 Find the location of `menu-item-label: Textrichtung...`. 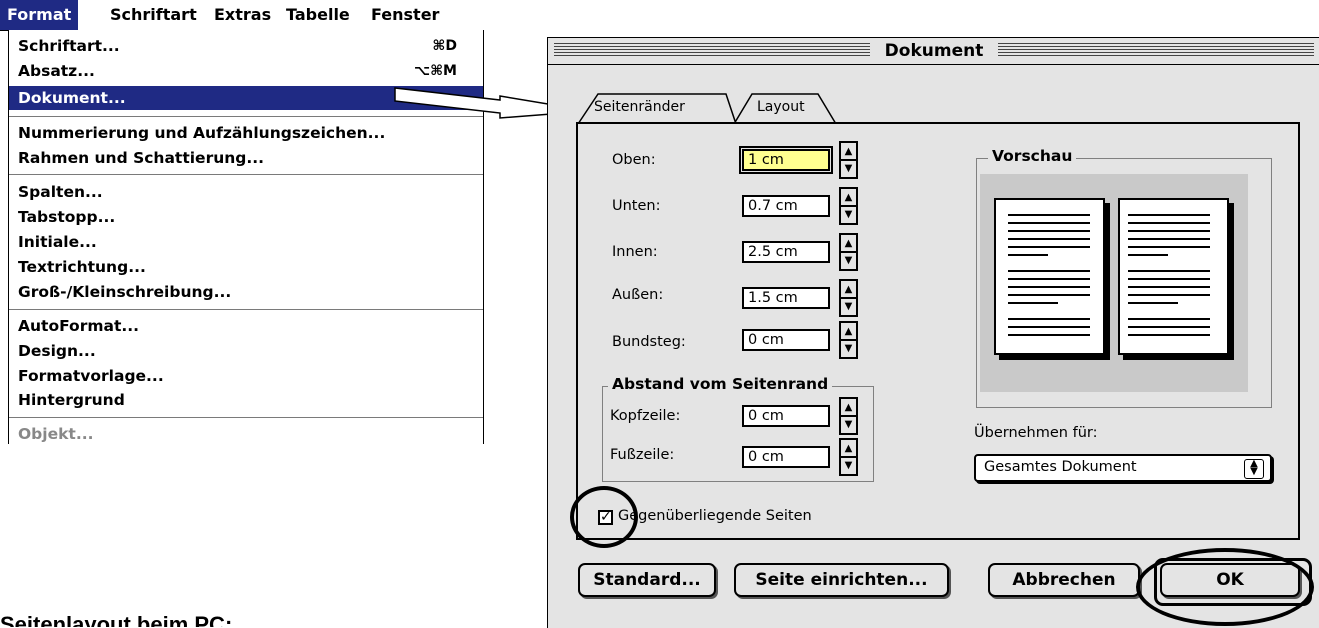

menu-item-label: Textrichtung... is located at coordinates (82, 267).